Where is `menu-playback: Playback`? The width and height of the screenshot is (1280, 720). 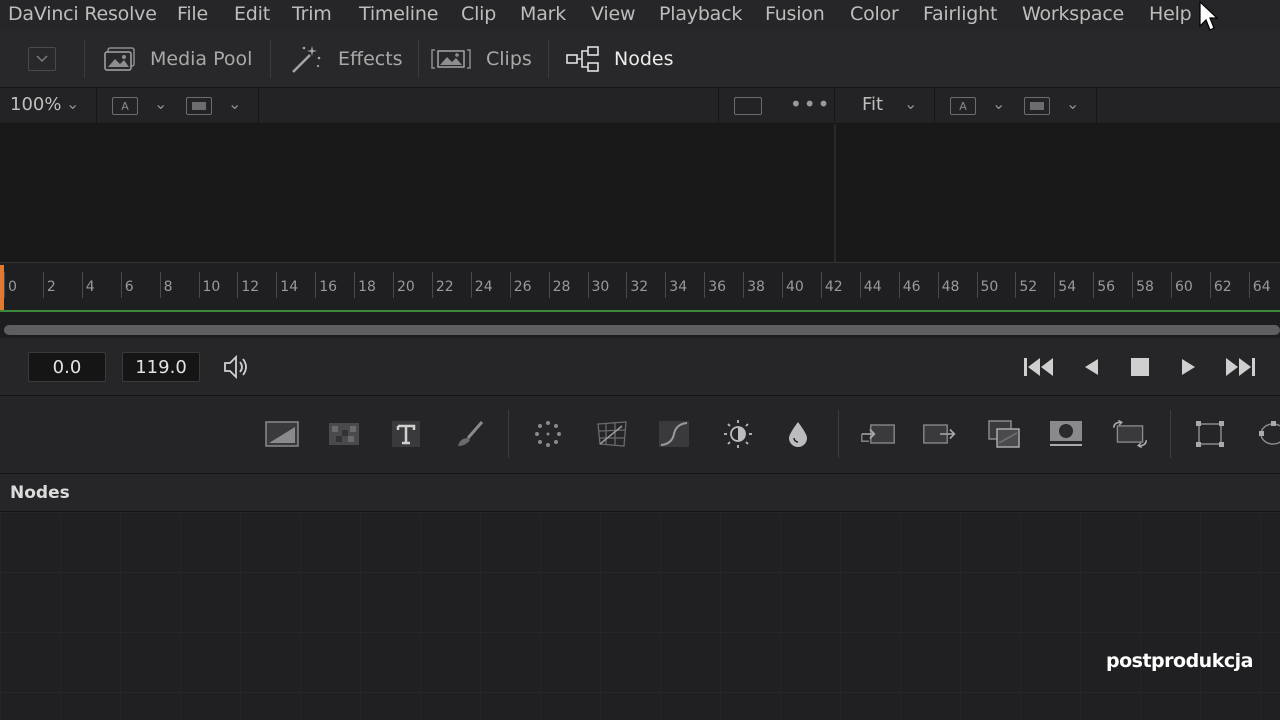 menu-playback: Playback is located at coordinates (700, 14).